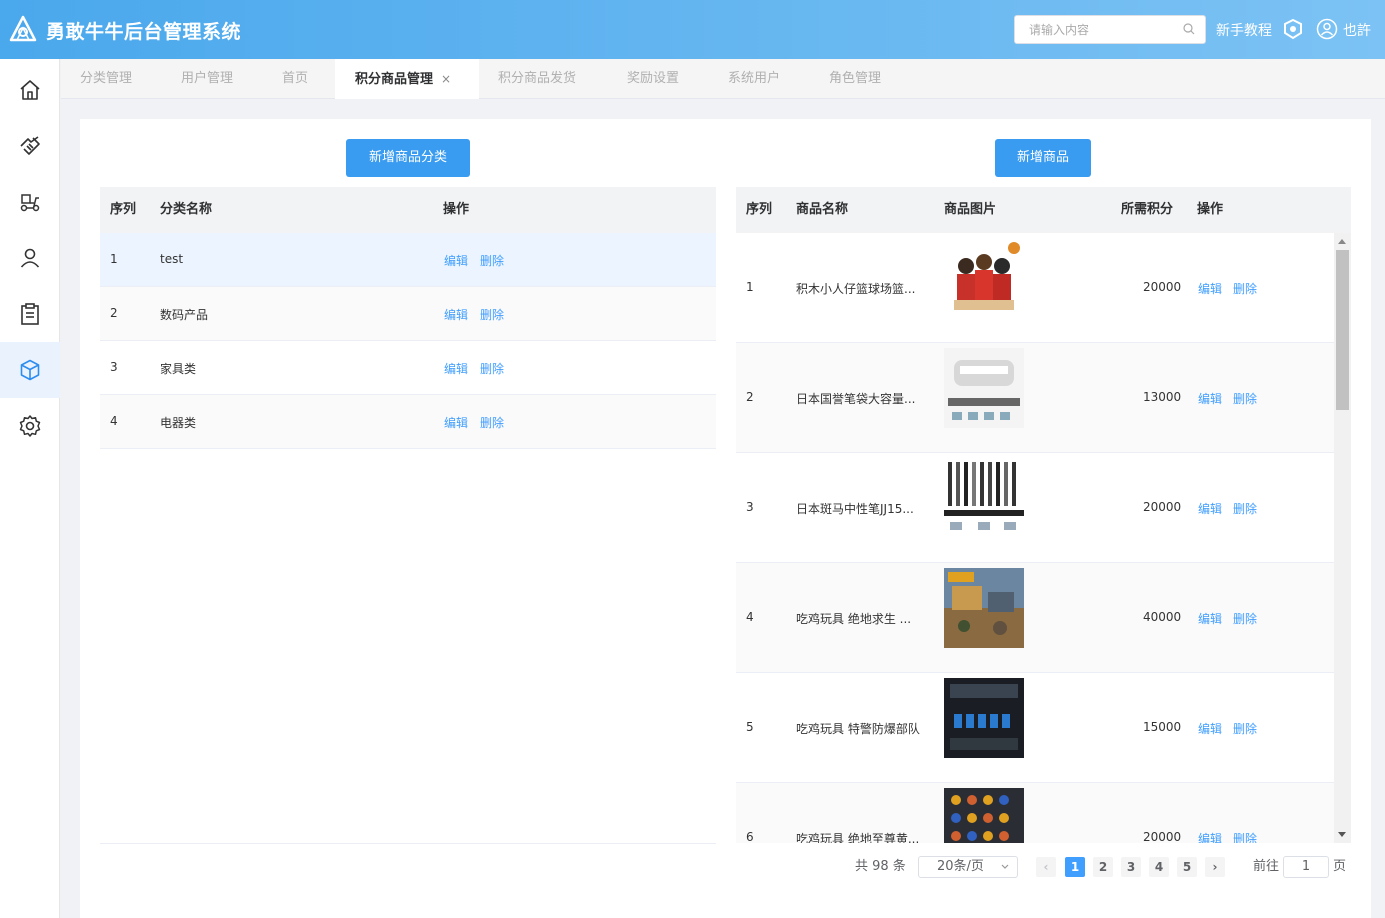 The image size is (1385, 918). What do you see at coordinates (1189, 29) in the screenshot?
I see `search-icon` at bounding box center [1189, 29].